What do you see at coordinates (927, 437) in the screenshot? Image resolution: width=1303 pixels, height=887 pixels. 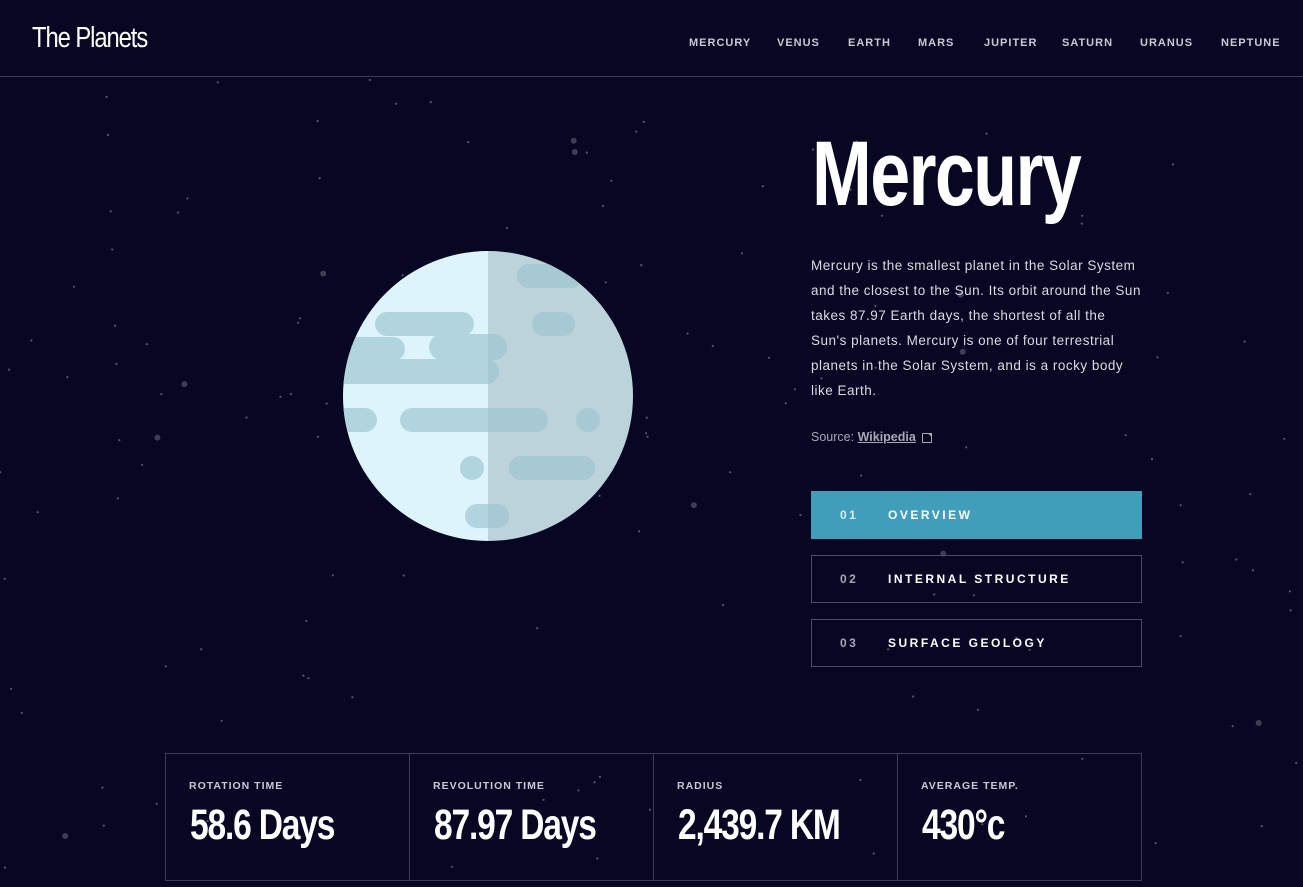 I see `external-link-icon` at bounding box center [927, 437].